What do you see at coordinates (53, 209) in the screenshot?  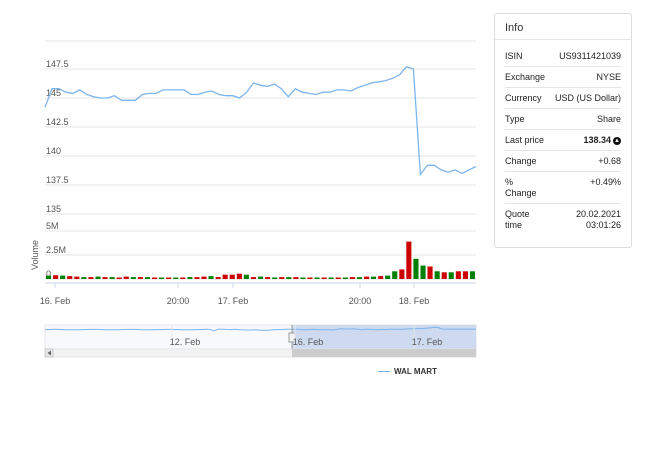 I see `y-tick-label: 135` at bounding box center [53, 209].